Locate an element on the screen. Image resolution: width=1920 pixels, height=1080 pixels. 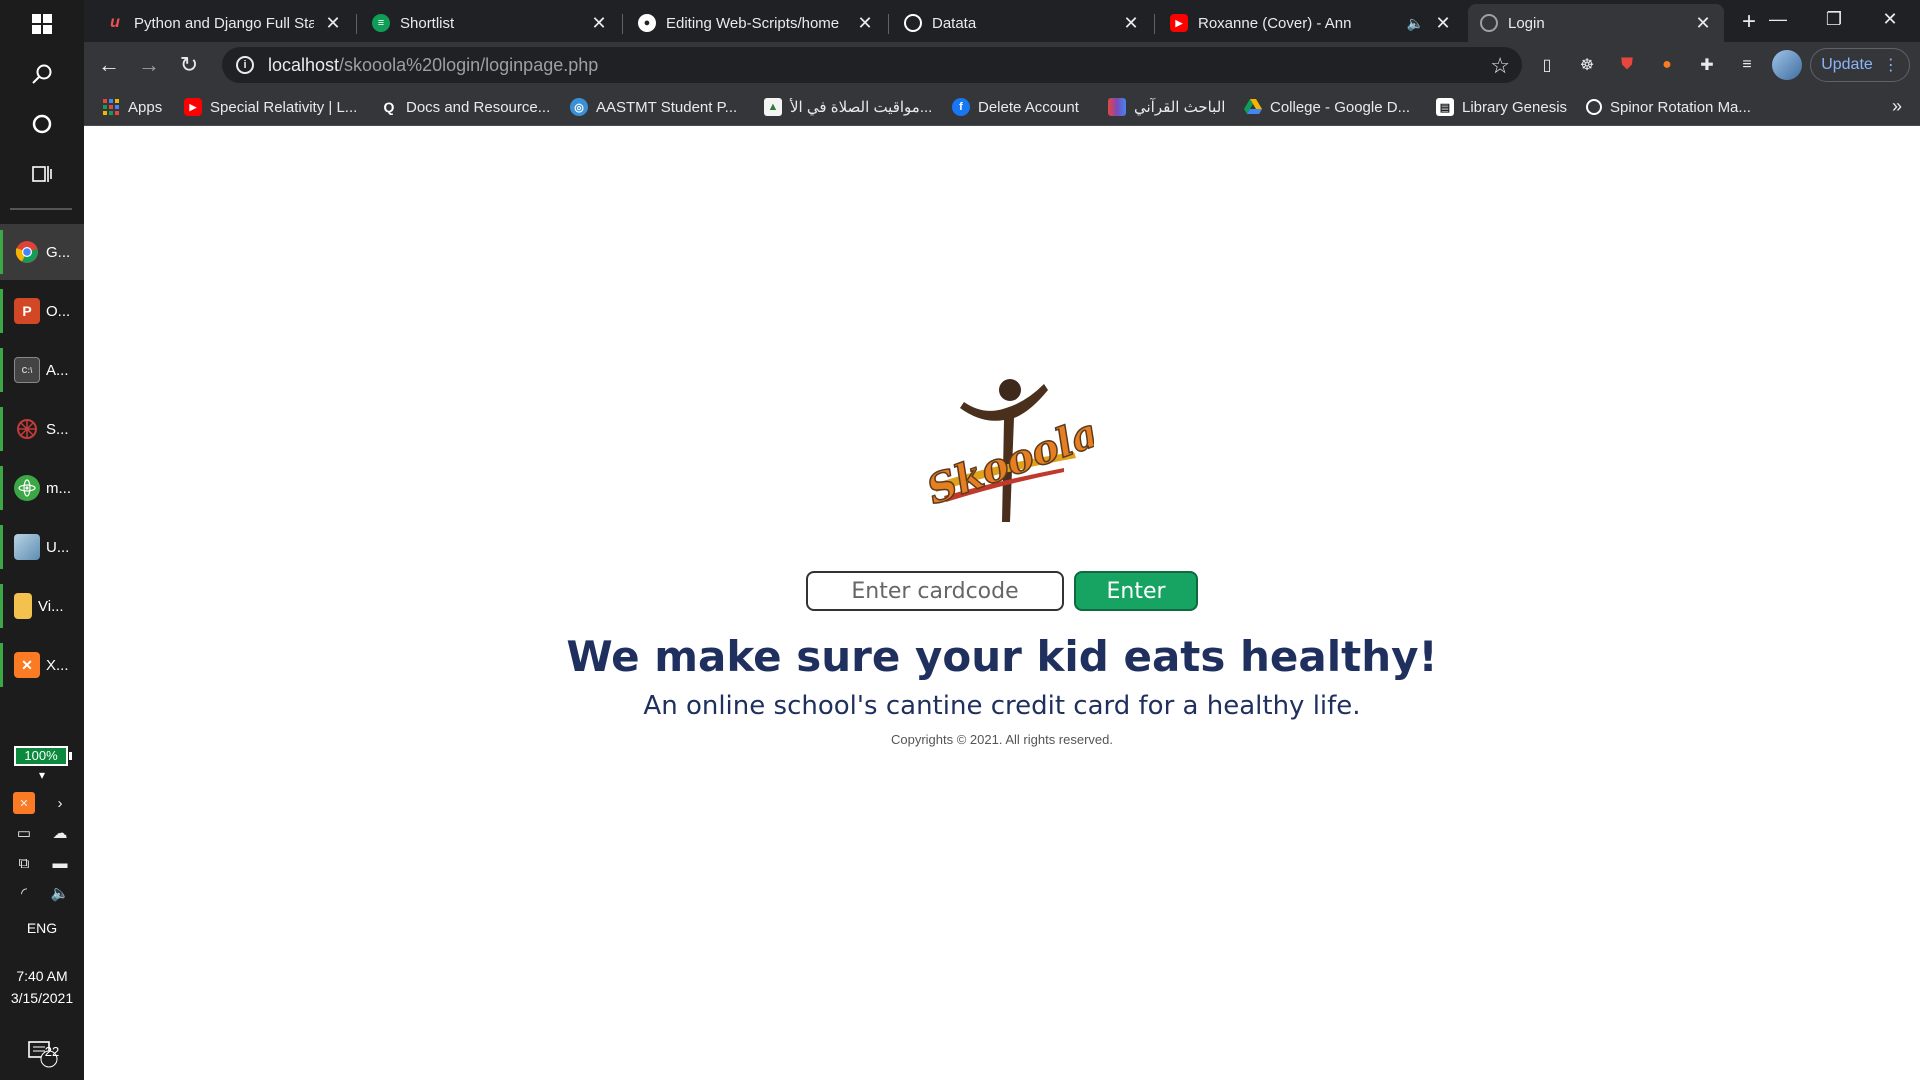
tab-datata: Datata ✕ is located at coordinates (1022, 23).